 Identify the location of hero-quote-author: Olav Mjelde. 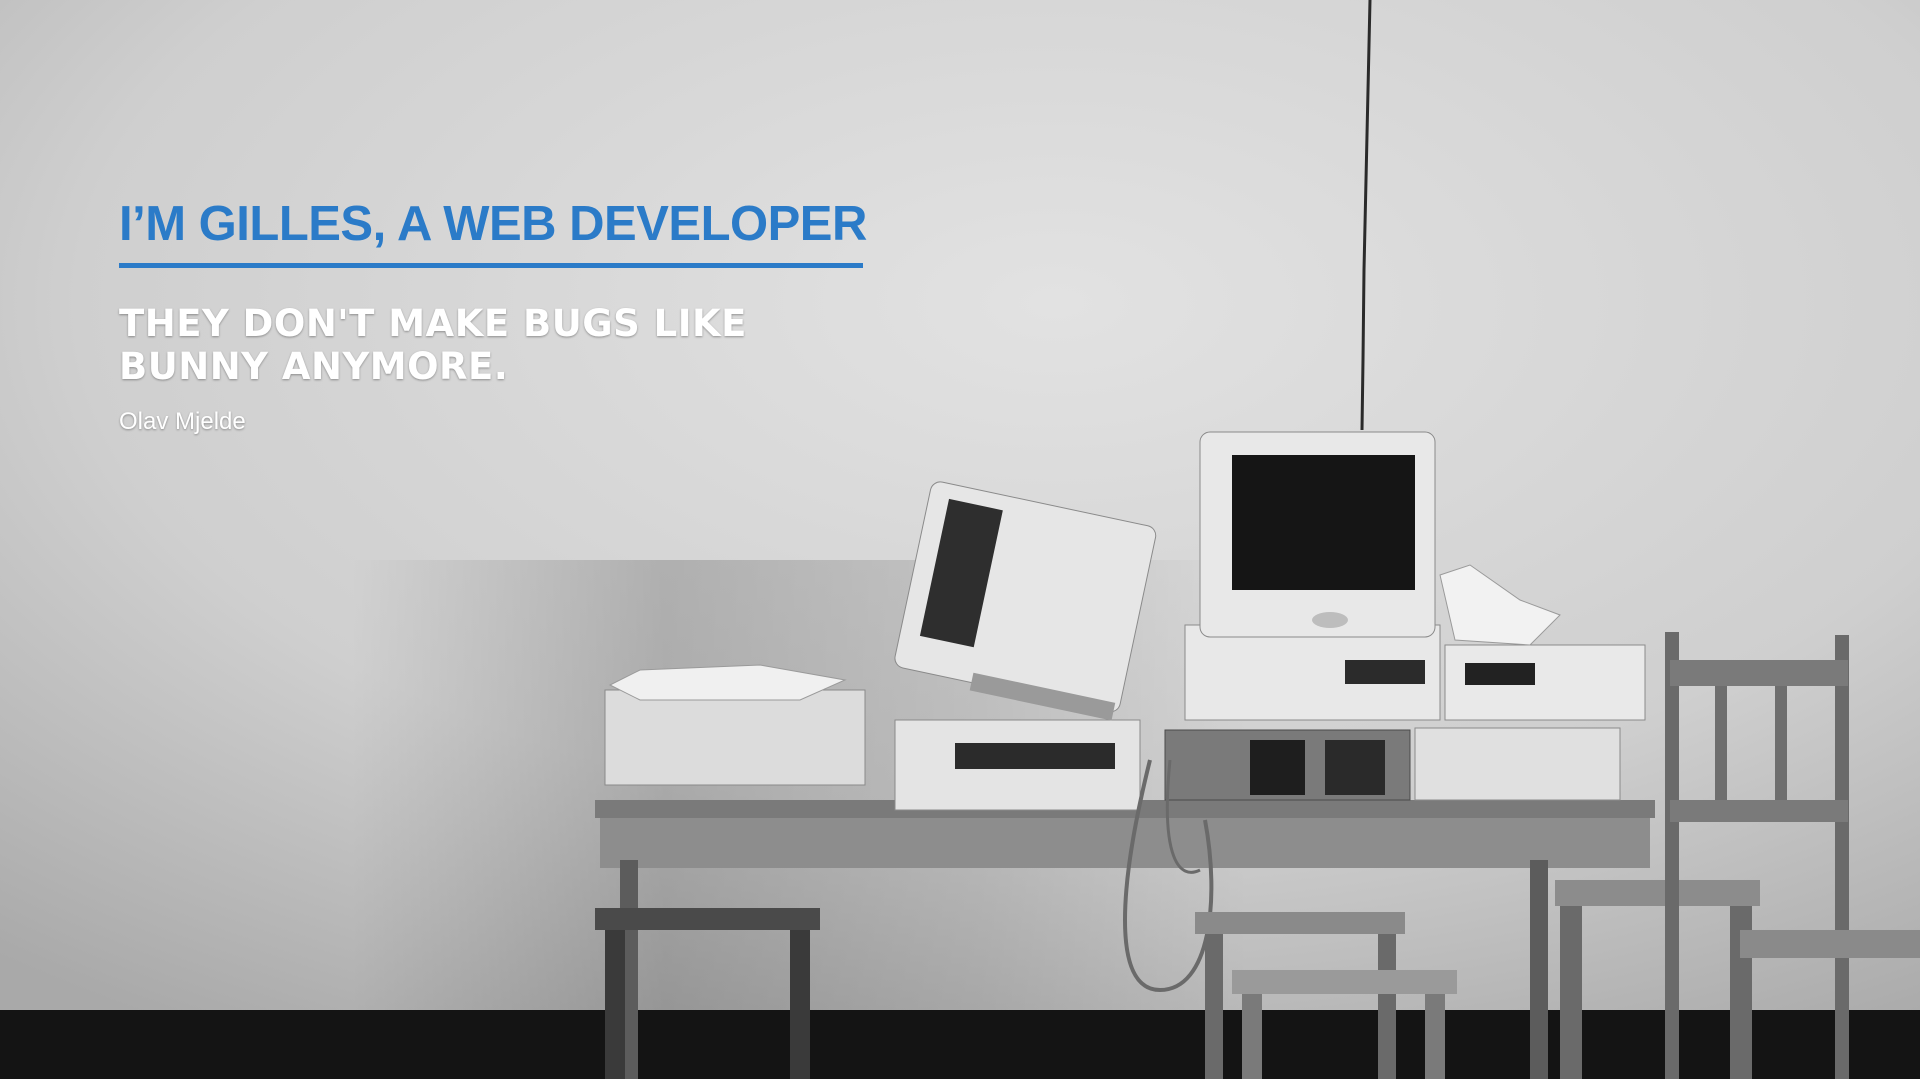
(182, 421).